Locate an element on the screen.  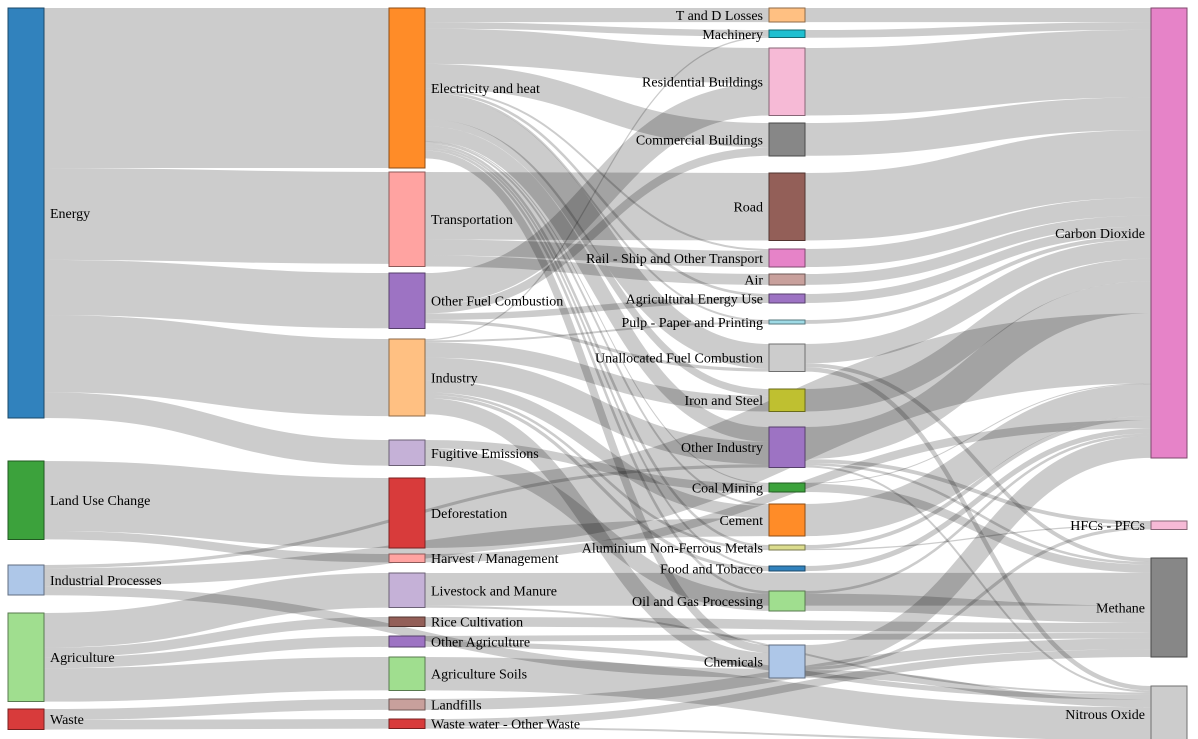
node-label: Aluminium Non-Ferrous Metals is located at coordinates (672, 548).